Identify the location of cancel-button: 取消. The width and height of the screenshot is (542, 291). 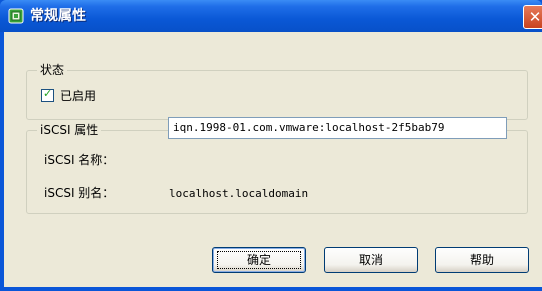
(371, 260).